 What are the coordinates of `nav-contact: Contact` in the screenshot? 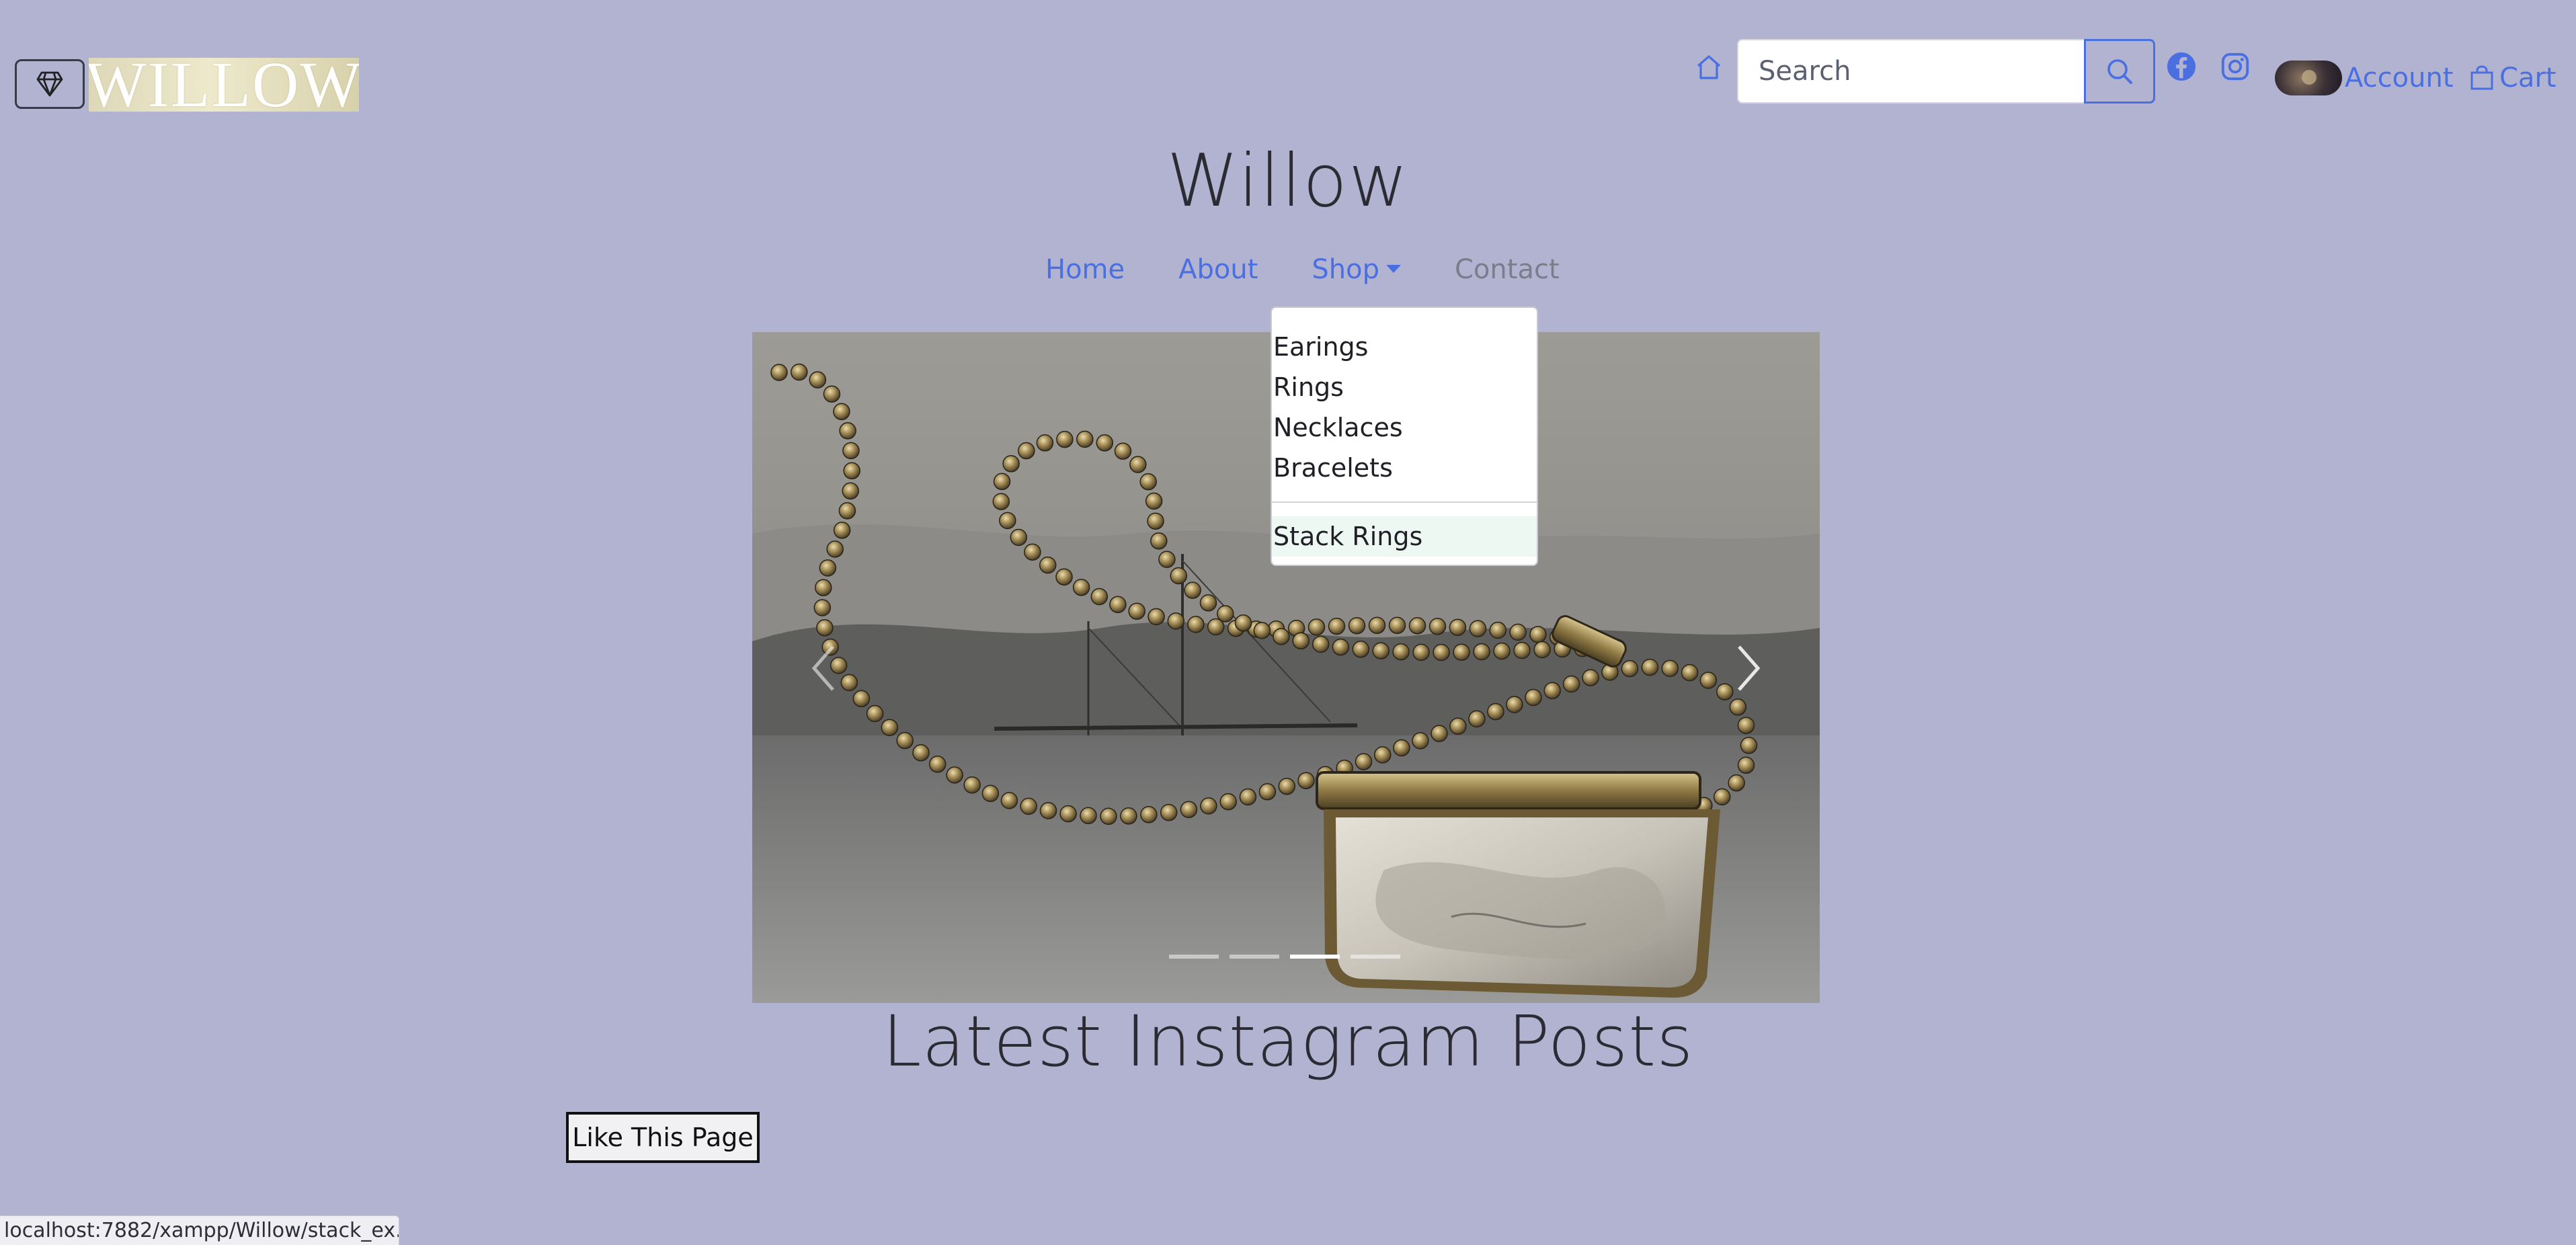 It's located at (1507, 269).